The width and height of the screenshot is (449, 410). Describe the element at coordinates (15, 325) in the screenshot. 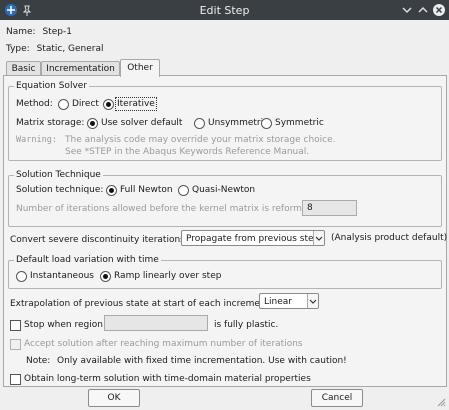

I see `stop-region-checkbox` at that location.